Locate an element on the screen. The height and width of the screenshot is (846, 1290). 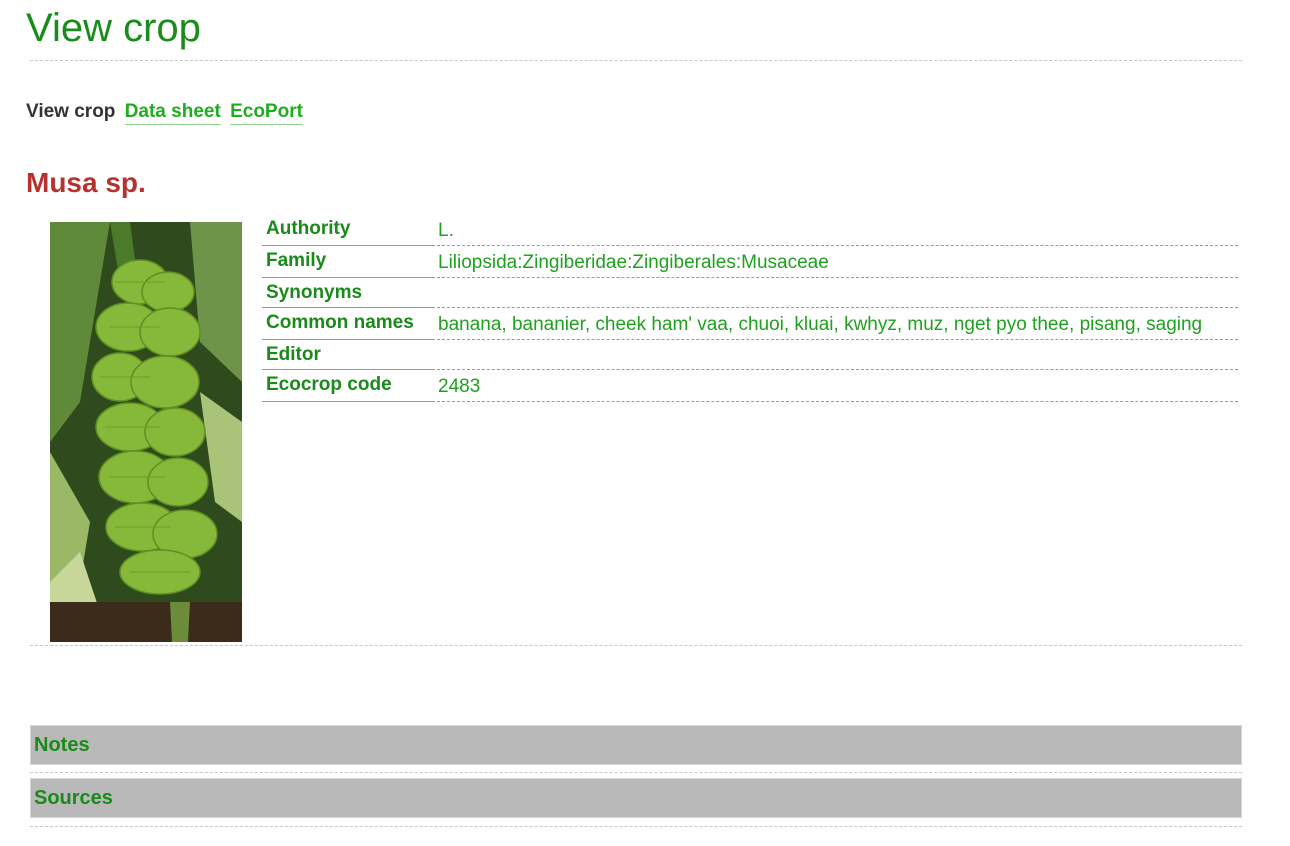
authority-value: L. is located at coordinates (835, 230).